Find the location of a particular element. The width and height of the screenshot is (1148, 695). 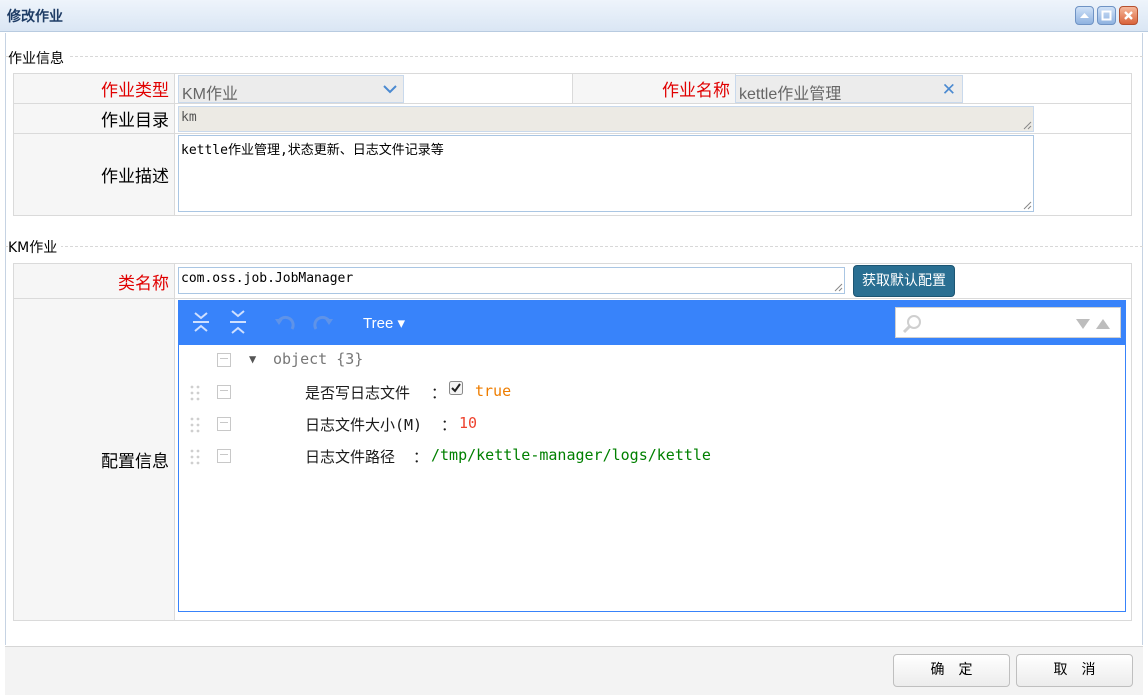

dialog-footer: 确定 取消 is located at coordinates (574, 670).